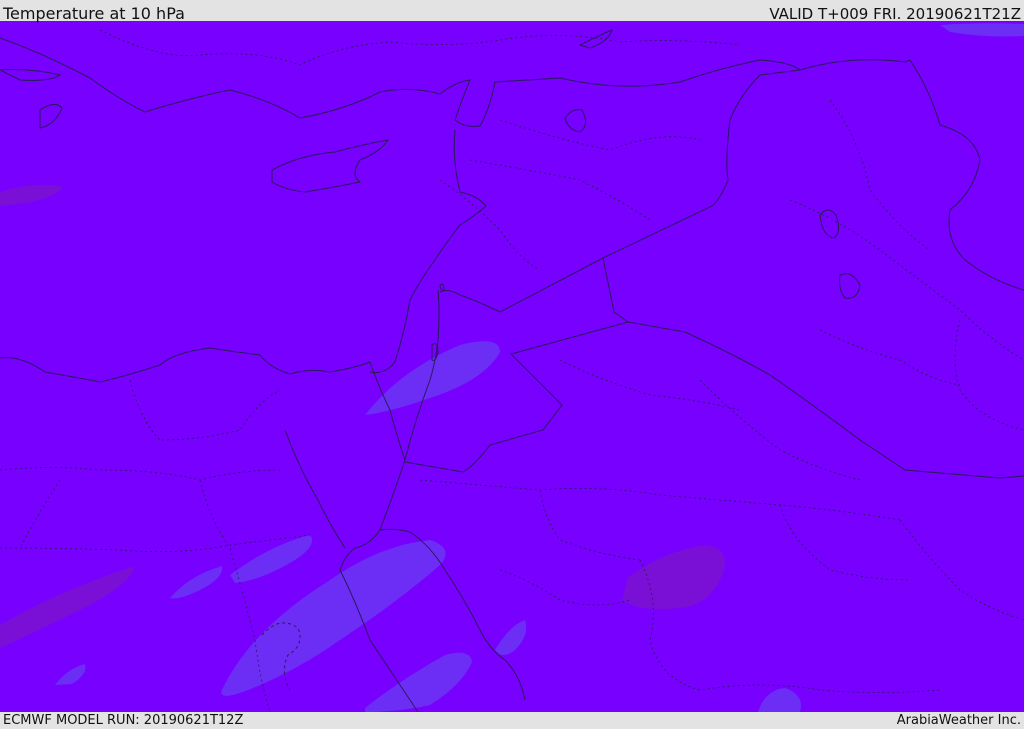  Describe the element at coordinates (895, 14) in the screenshot. I see `valid-time: VALID T+009 FRI. 20190621T21Z` at that location.